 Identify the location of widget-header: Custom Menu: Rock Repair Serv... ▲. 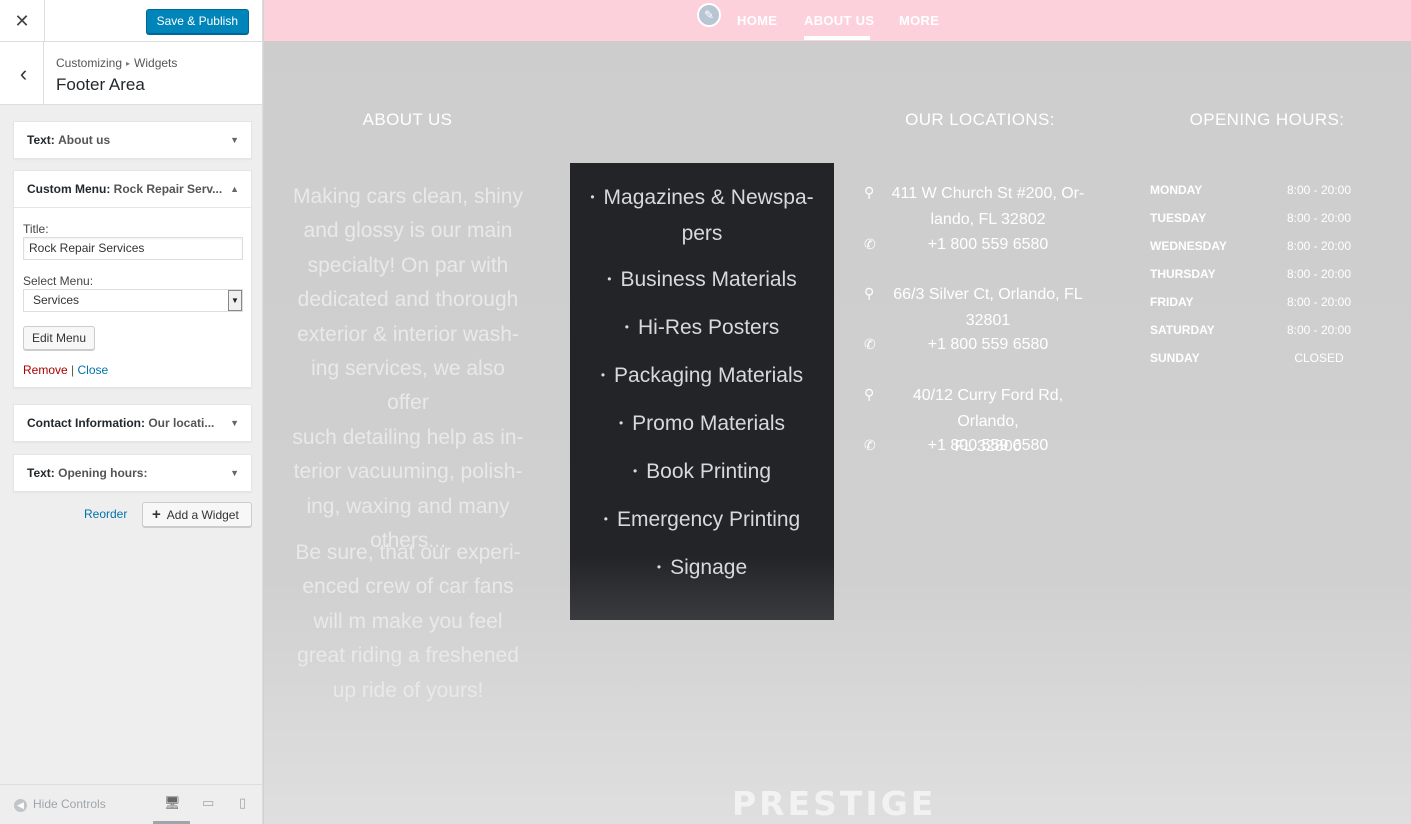
(132, 189).